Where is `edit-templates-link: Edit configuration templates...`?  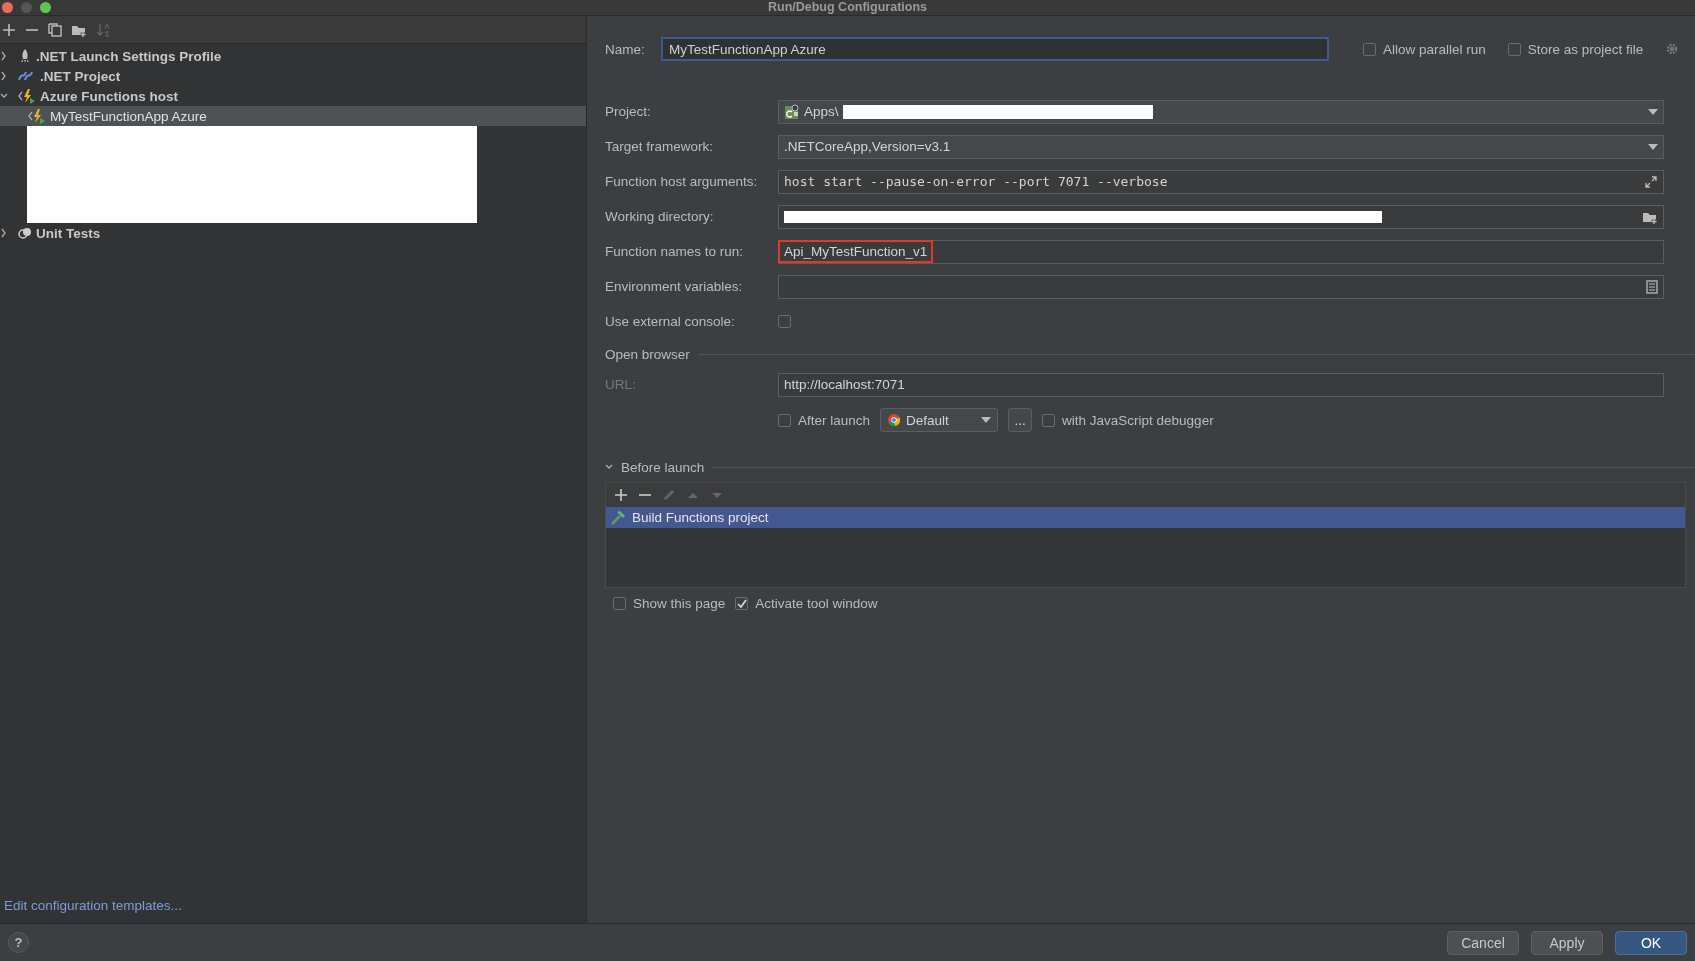
edit-templates-link: Edit configuration templates... is located at coordinates (91, 910).